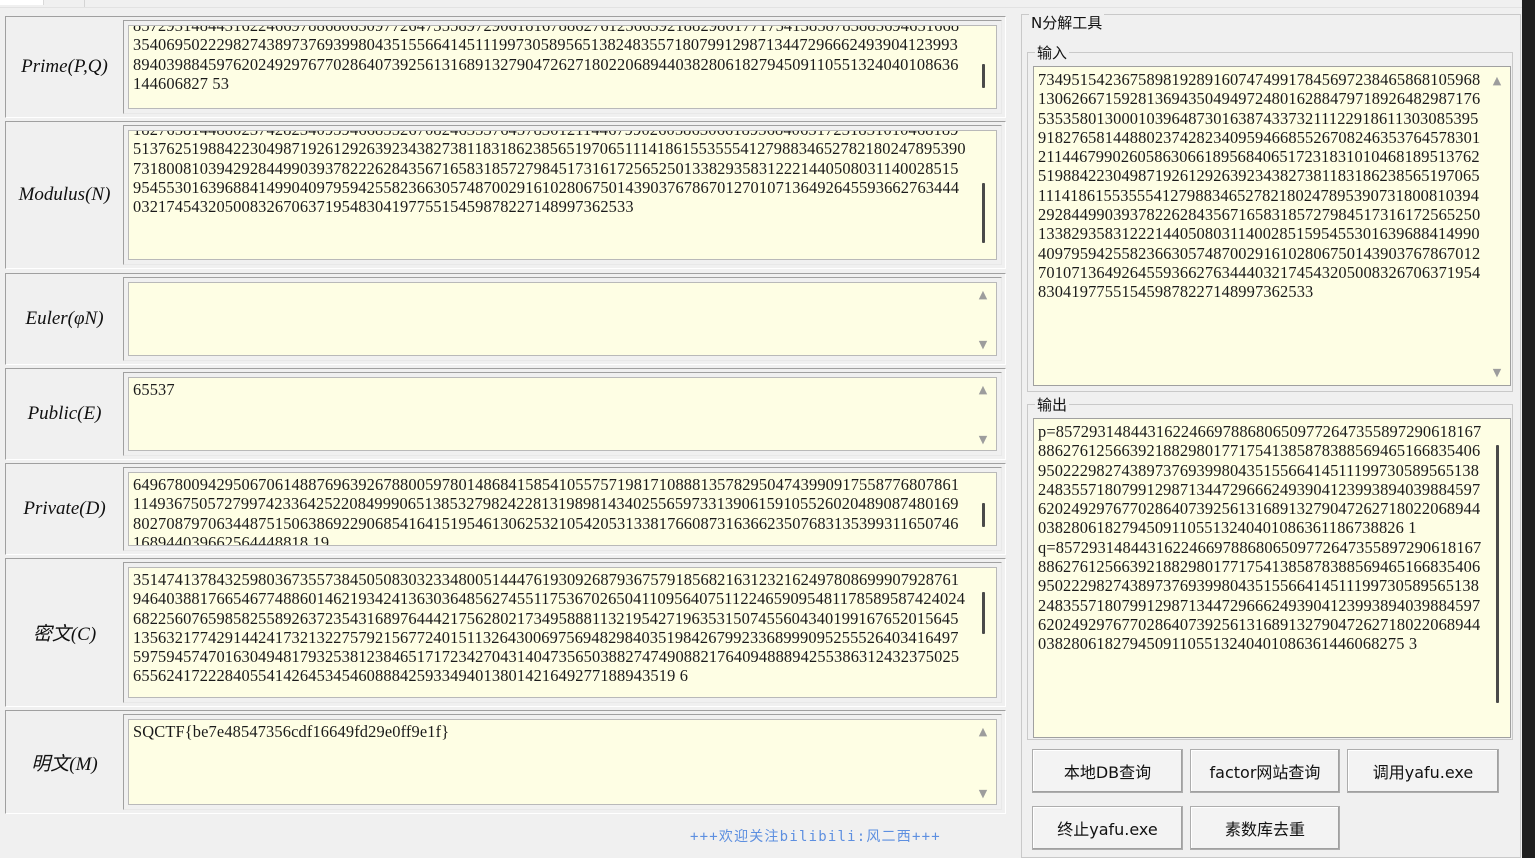  I want to click on public-label: Public(E), so click(64, 413).